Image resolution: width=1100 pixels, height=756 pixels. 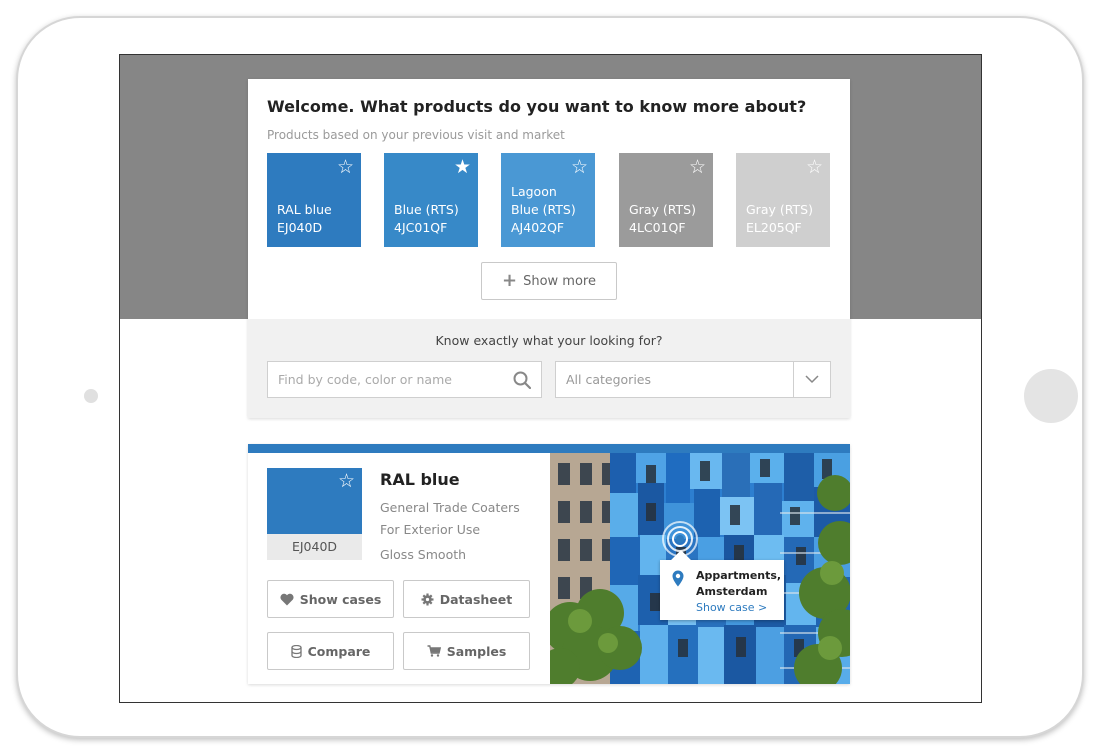 I want to click on database-icon, so click(x=296, y=651).